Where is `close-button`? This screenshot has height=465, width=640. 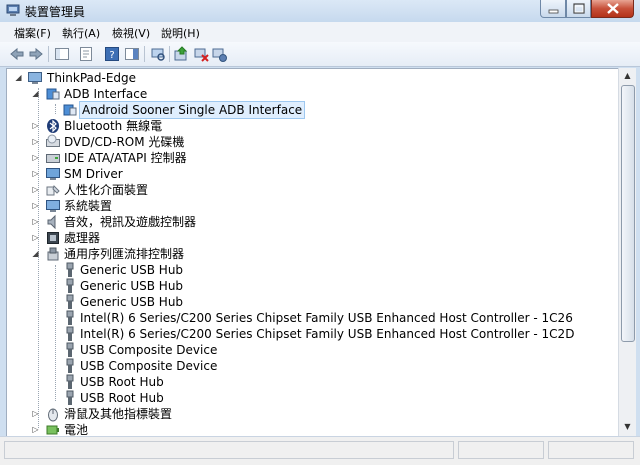 close-button is located at coordinates (612, 9).